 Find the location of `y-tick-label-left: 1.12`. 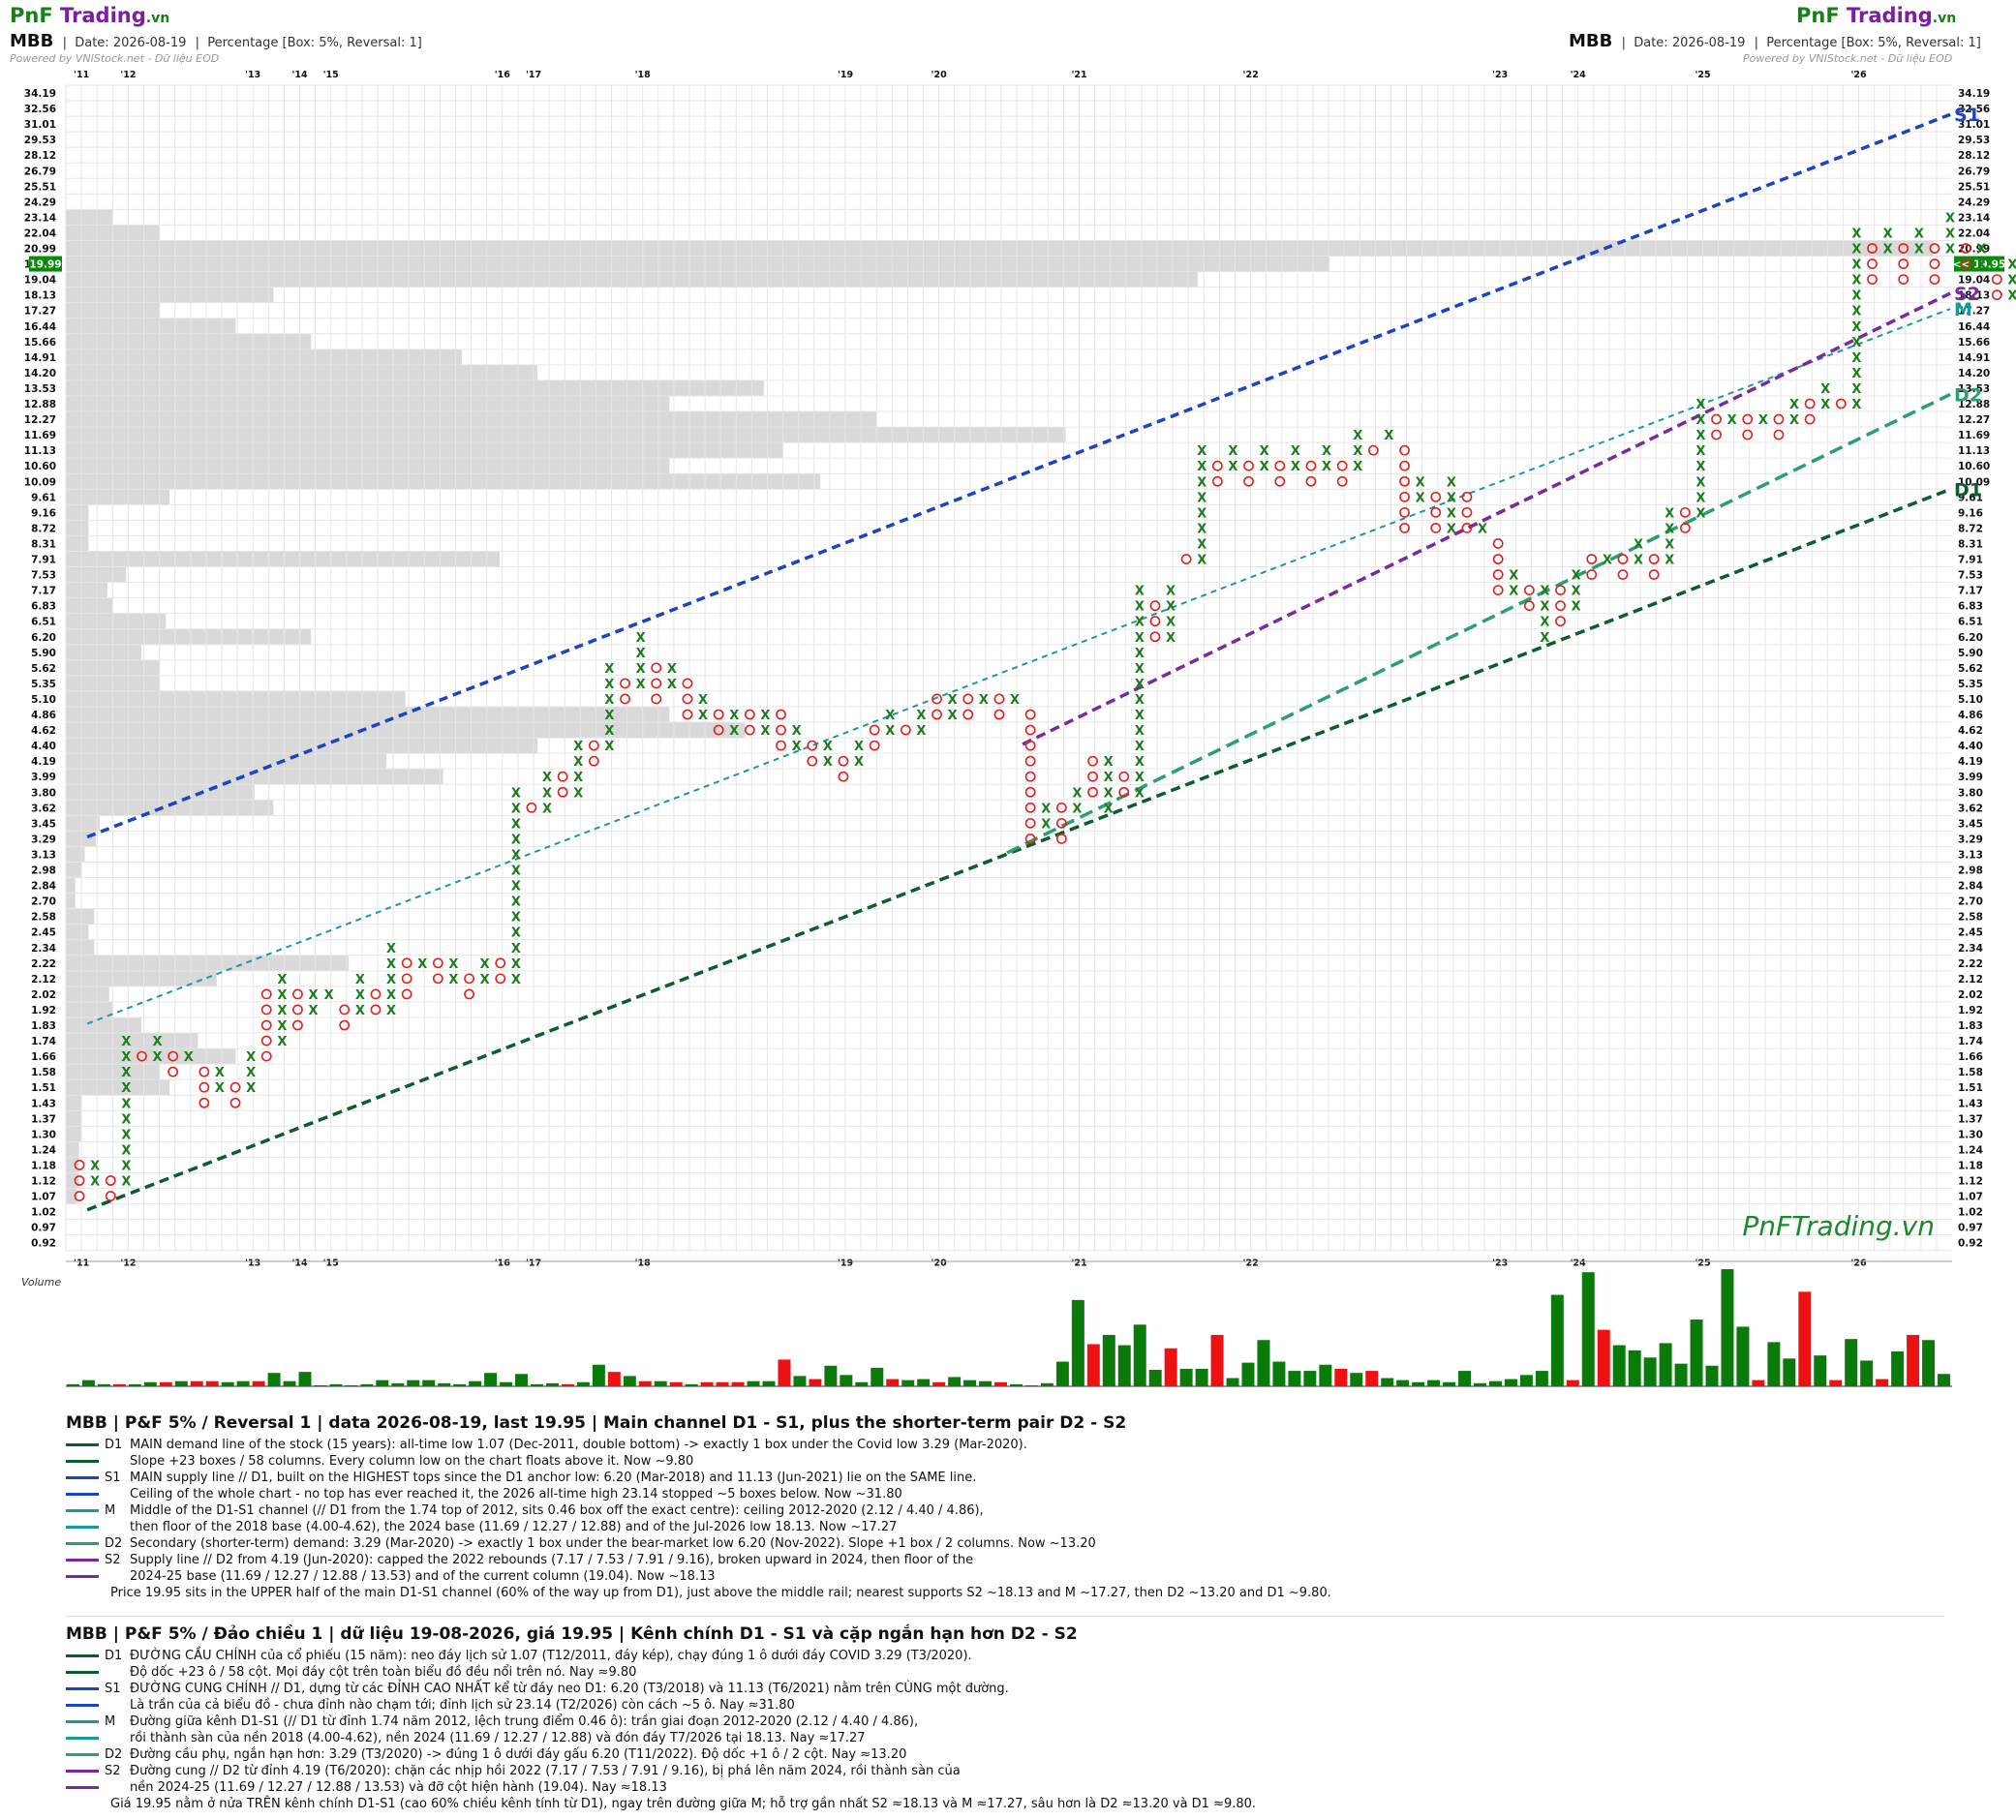

y-tick-label-left: 1.12 is located at coordinates (43, 1182).